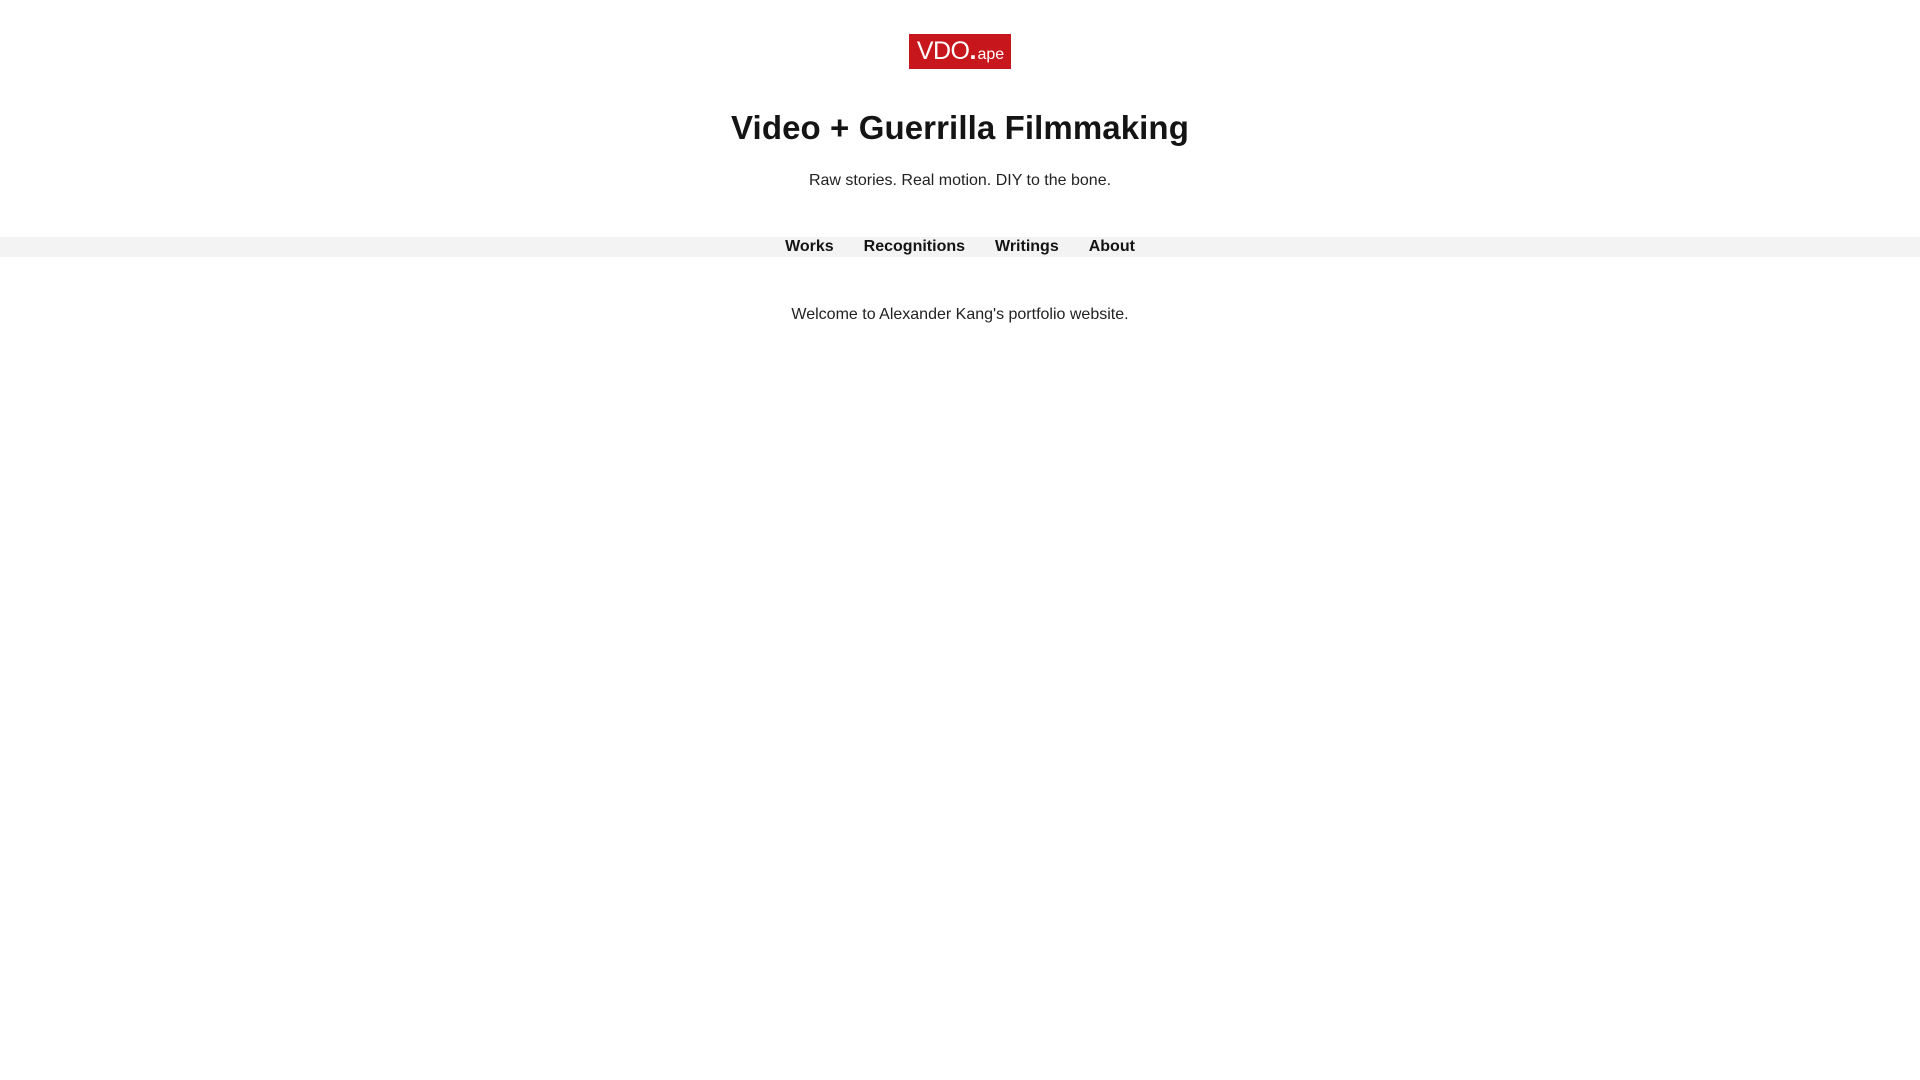  Describe the element at coordinates (914, 246) in the screenshot. I see `nav-item-recognitions: Recognitions` at that location.